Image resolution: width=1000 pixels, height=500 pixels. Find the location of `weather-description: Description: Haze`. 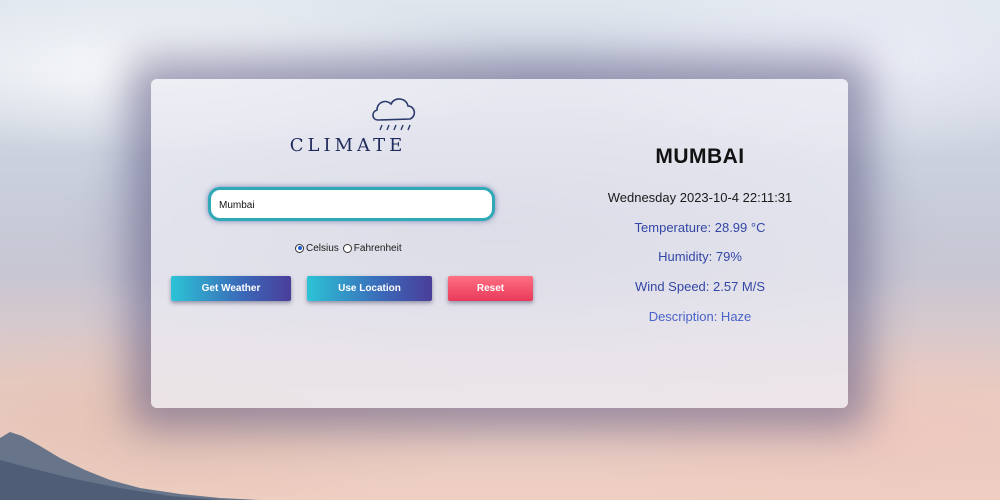

weather-description: Description: Haze is located at coordinates (700, 316).